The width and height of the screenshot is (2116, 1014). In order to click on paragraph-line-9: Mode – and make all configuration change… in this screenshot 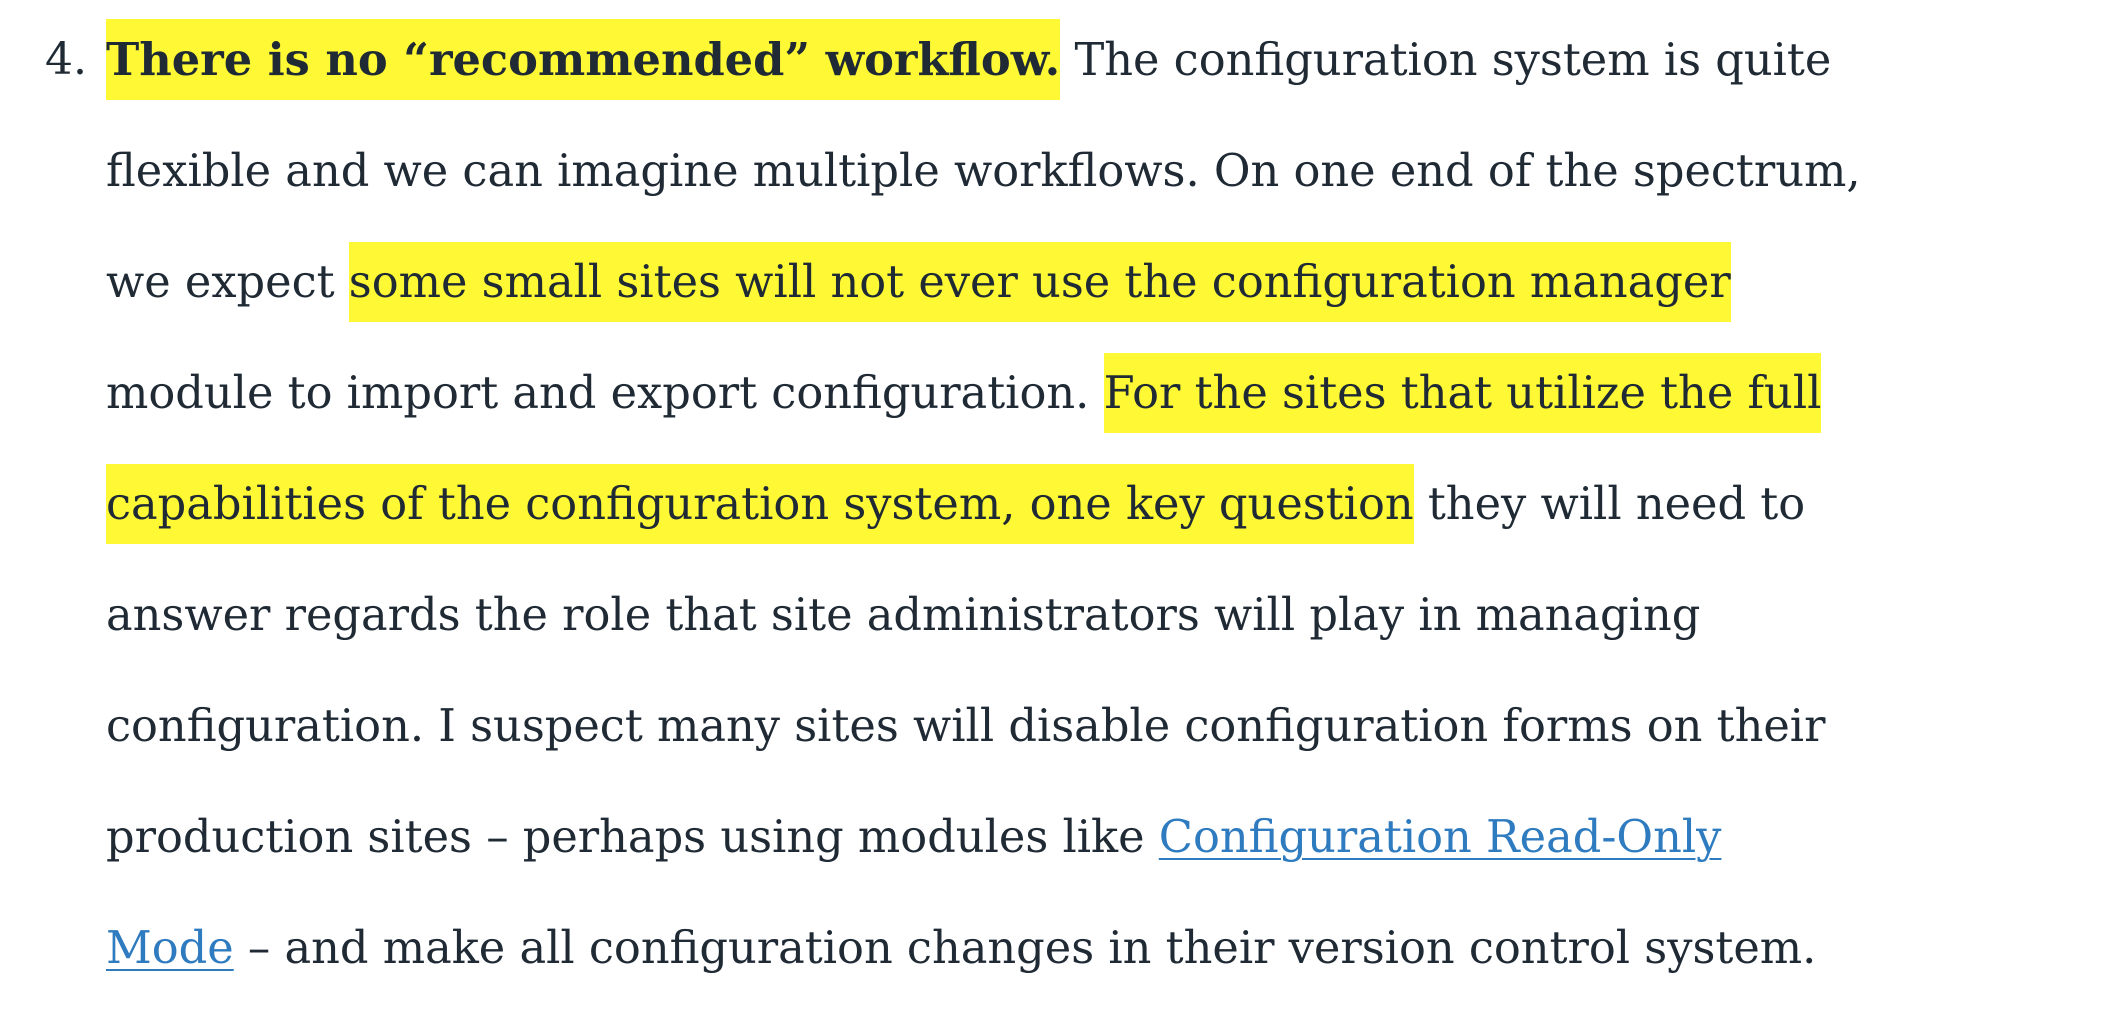, I will do `click(1106, 948)`.